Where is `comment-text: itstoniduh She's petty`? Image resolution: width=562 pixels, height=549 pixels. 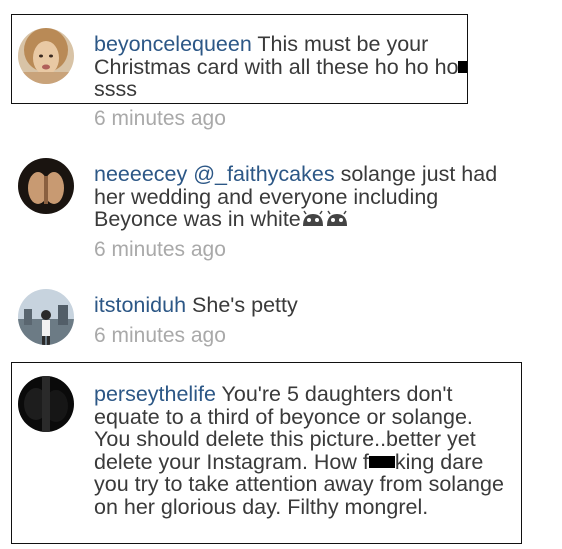
comment-text: itstoniduh She's petty is located at coordinates (309, 305).